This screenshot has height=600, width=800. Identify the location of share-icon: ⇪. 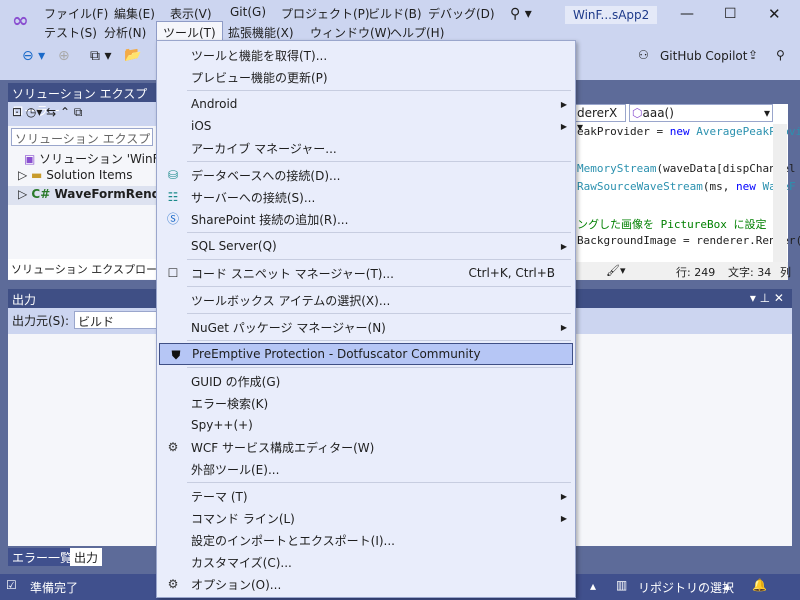
(753, 55).